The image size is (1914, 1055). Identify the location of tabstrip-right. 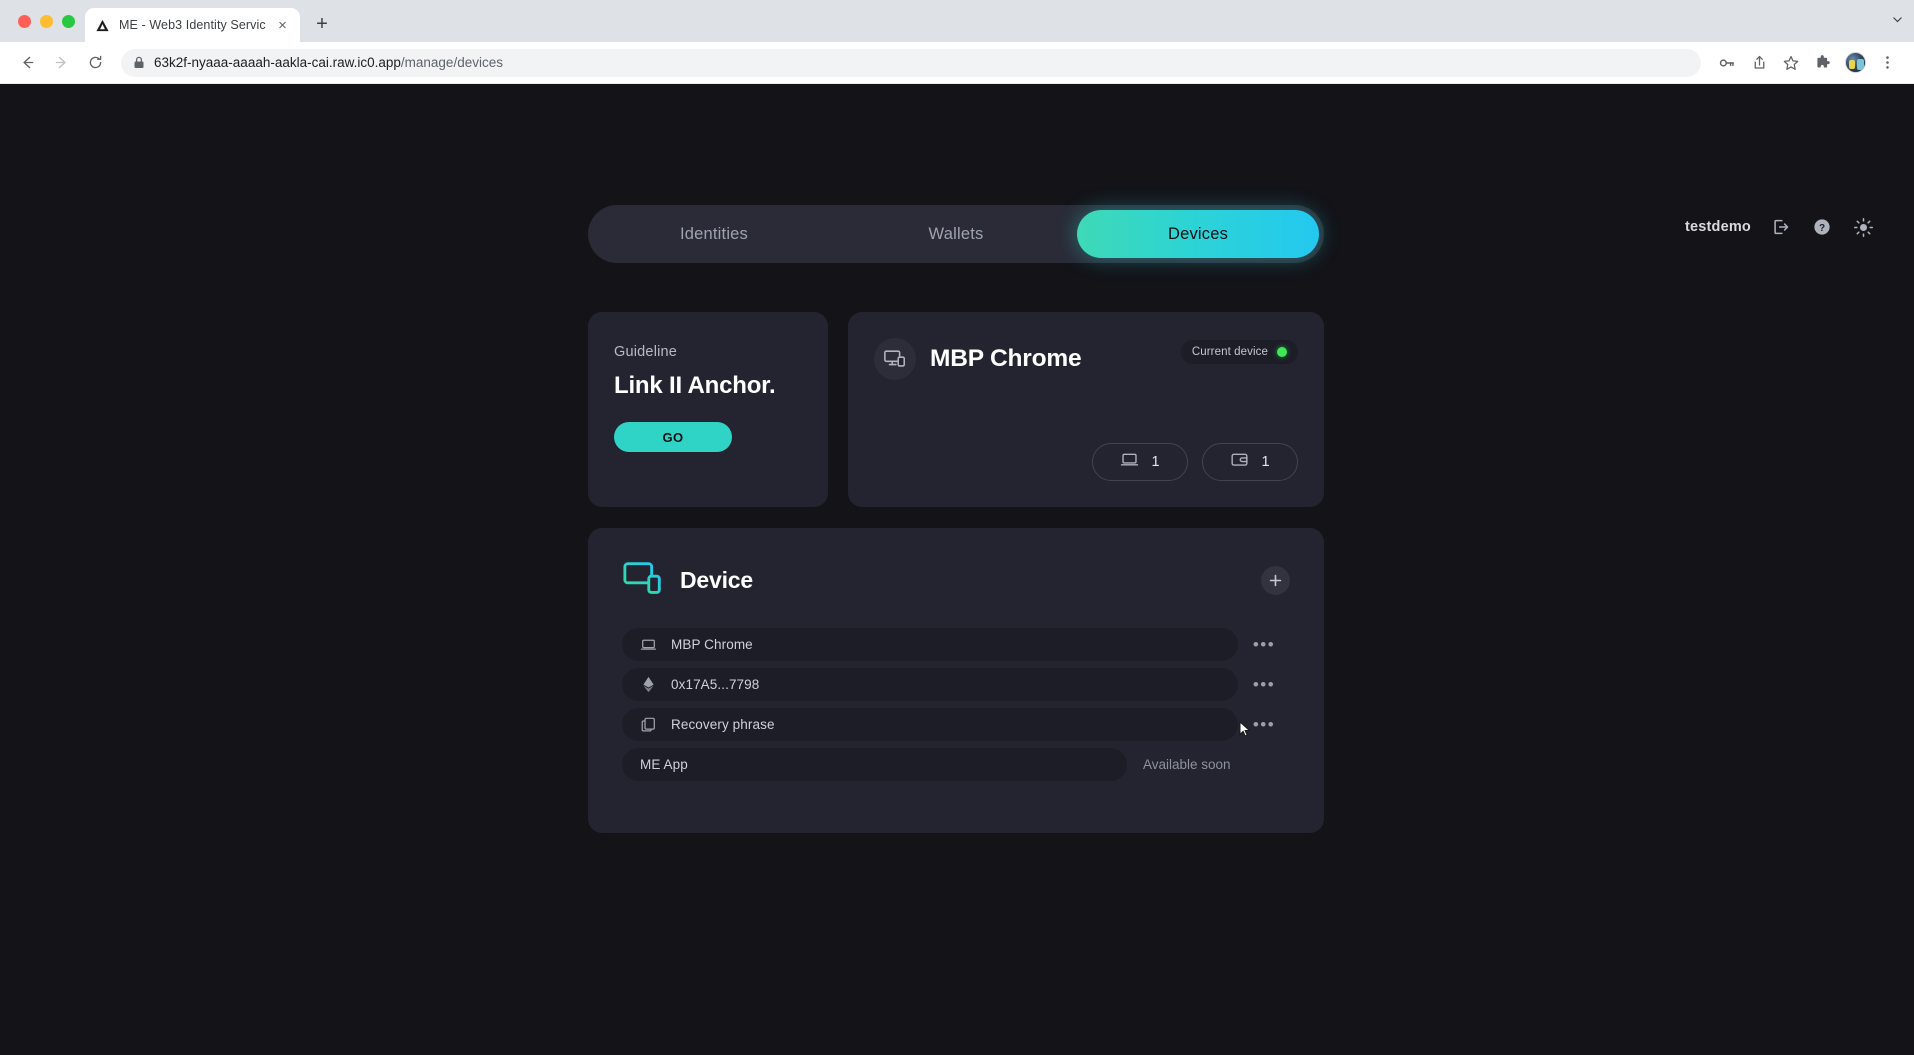
(1902, 21).